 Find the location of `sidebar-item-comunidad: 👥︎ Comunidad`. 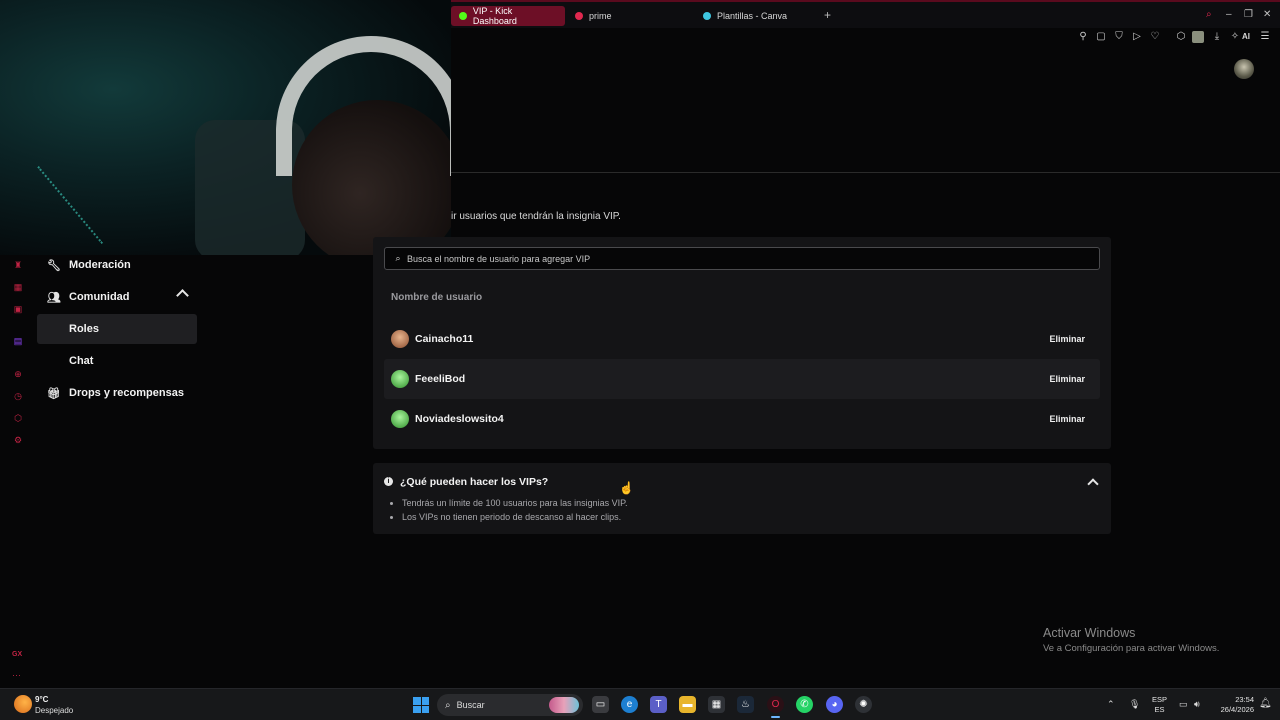

sidebar-item-comunidad: 👥︎ Comunidad is located at coordinates (117, 297).